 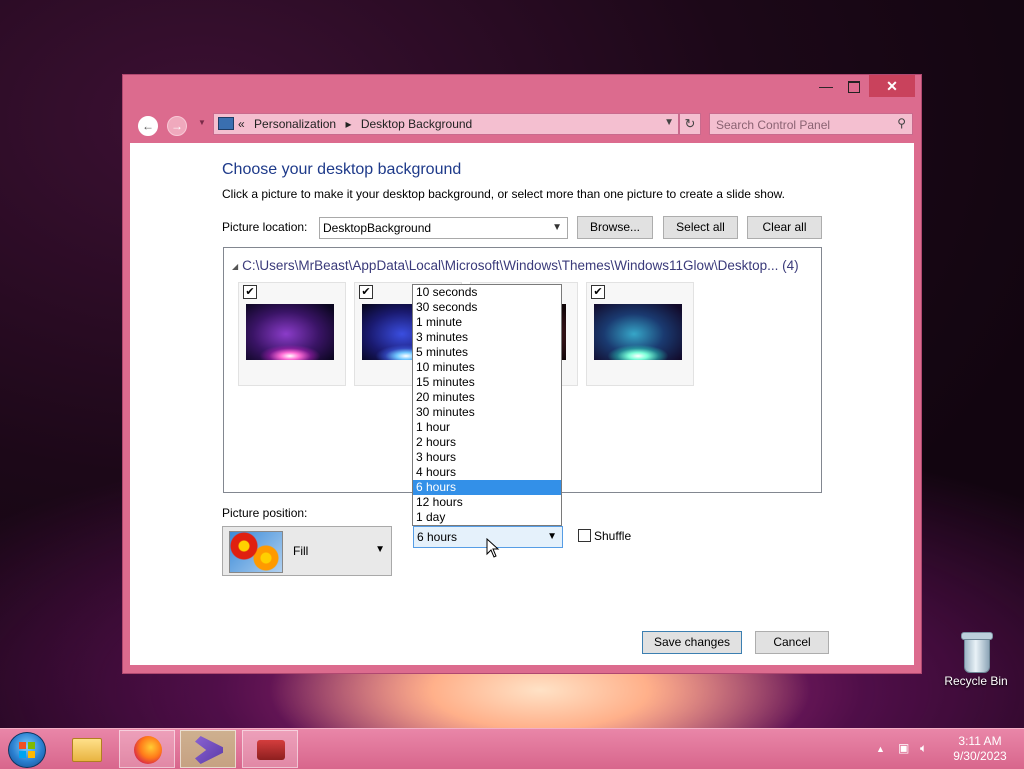 What do you see at coordinates (901, 123) in the screenshot?
I see `search-icon: ⚲` at bounding box center [901, 123].